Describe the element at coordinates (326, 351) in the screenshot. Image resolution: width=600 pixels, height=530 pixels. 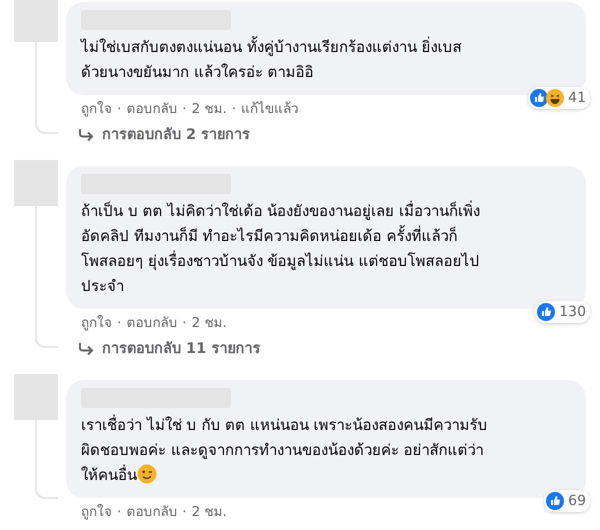
I see `view-replies-link: การตอบกลับ 11 รายการ` at that location.